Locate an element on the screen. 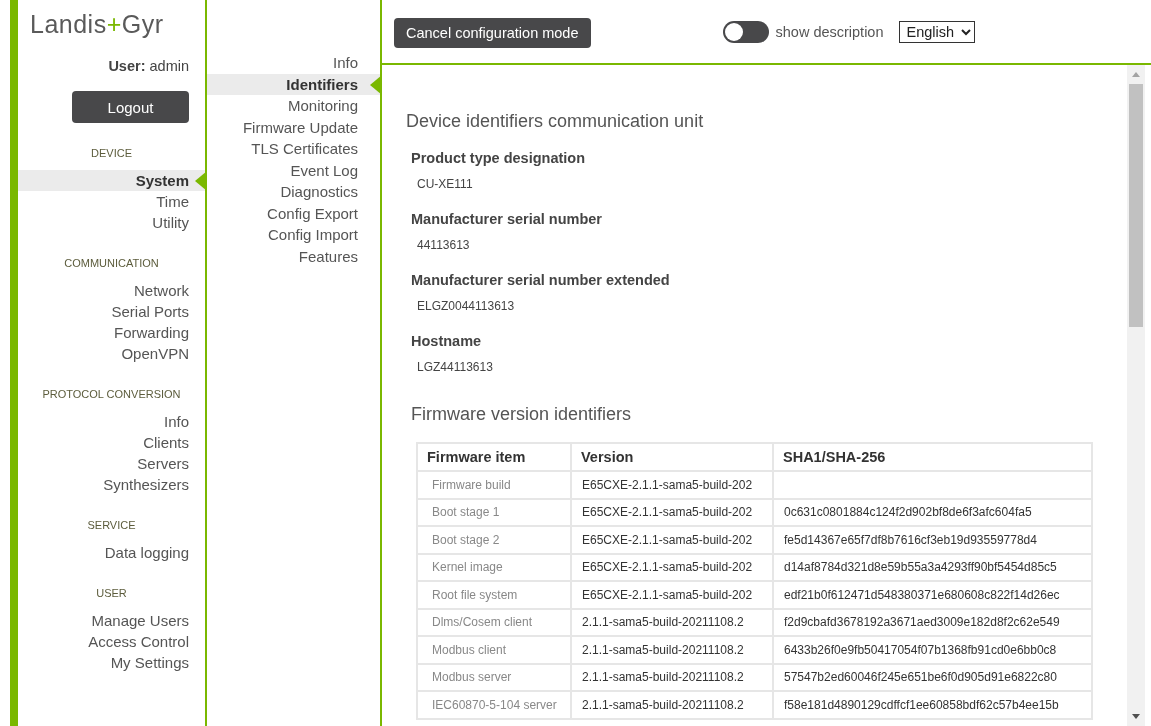 This screenshot has width=1151, height=726. table-cell: f2d9cbafd3678192a3671aed3009e182d8f2c62e549 is located at coordinates (922, 622).